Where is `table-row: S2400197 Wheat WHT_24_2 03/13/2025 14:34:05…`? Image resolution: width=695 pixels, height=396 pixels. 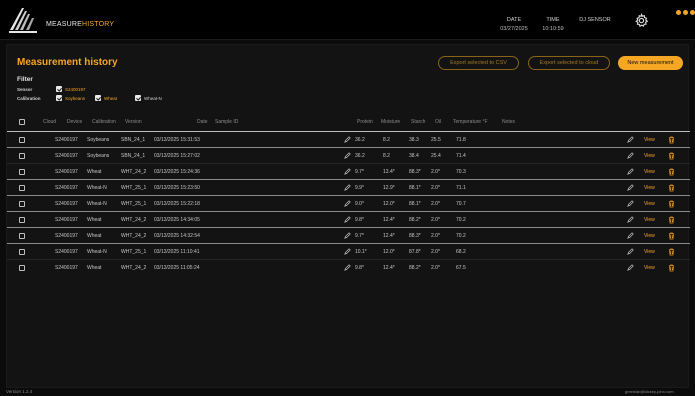 table-row: S2400197 Wheat WHT_24_2 03/13/2025 14:34:05… is located at coordinates (348, 219).